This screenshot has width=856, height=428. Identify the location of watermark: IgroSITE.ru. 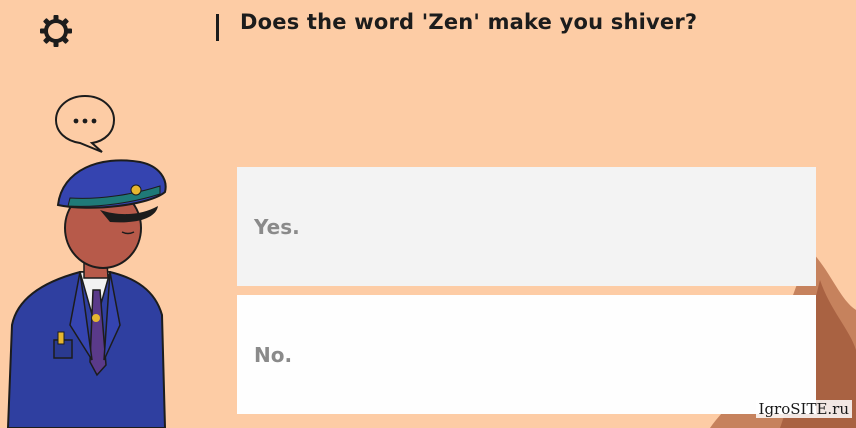
(803, 409).